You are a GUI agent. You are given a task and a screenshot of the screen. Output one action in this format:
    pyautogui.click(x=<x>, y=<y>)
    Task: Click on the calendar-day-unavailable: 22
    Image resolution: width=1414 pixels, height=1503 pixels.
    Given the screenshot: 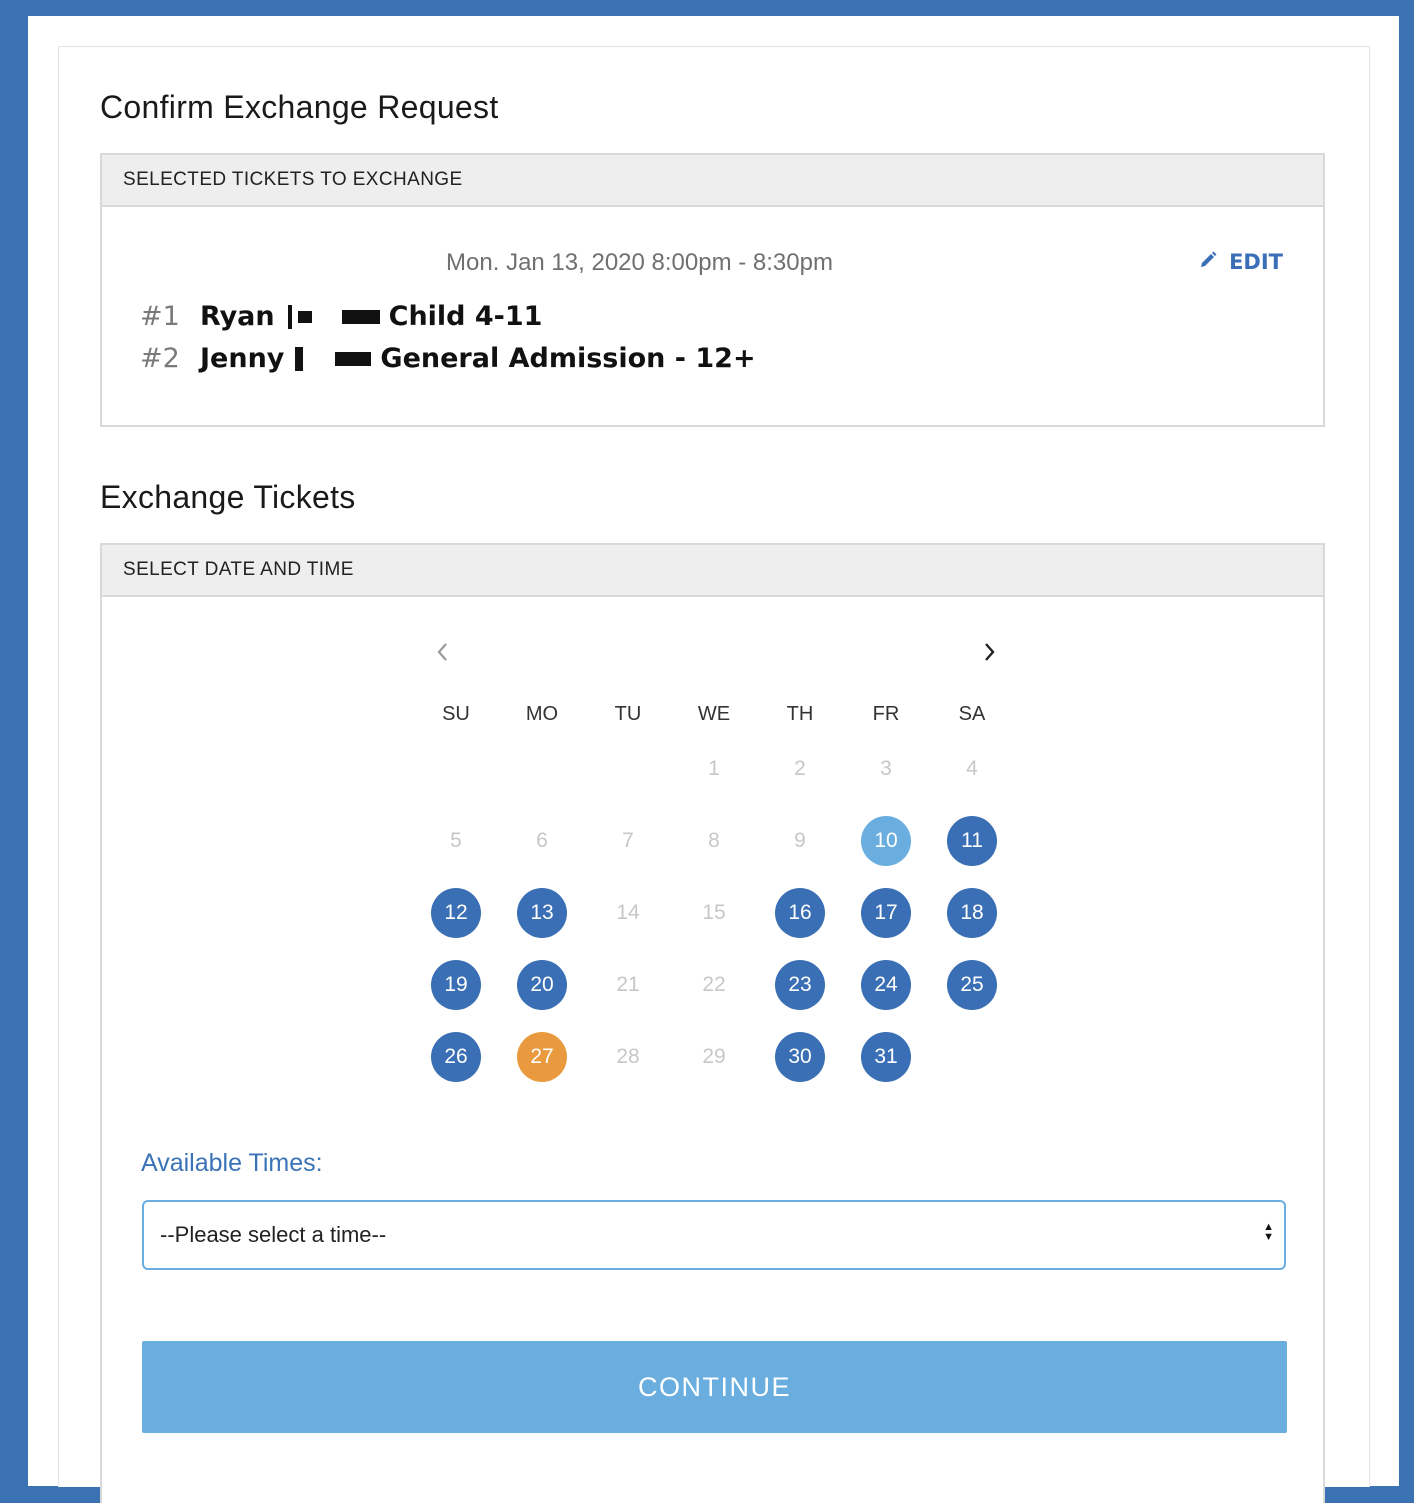 What is the action you would take?
    pyautogui.click(x=714, y=984)
    